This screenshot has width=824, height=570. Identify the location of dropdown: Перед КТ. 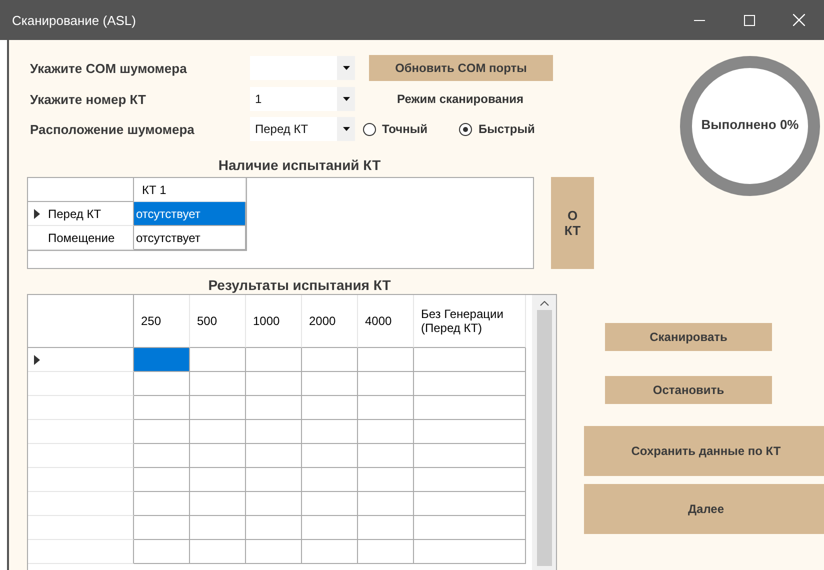
(302, 129).